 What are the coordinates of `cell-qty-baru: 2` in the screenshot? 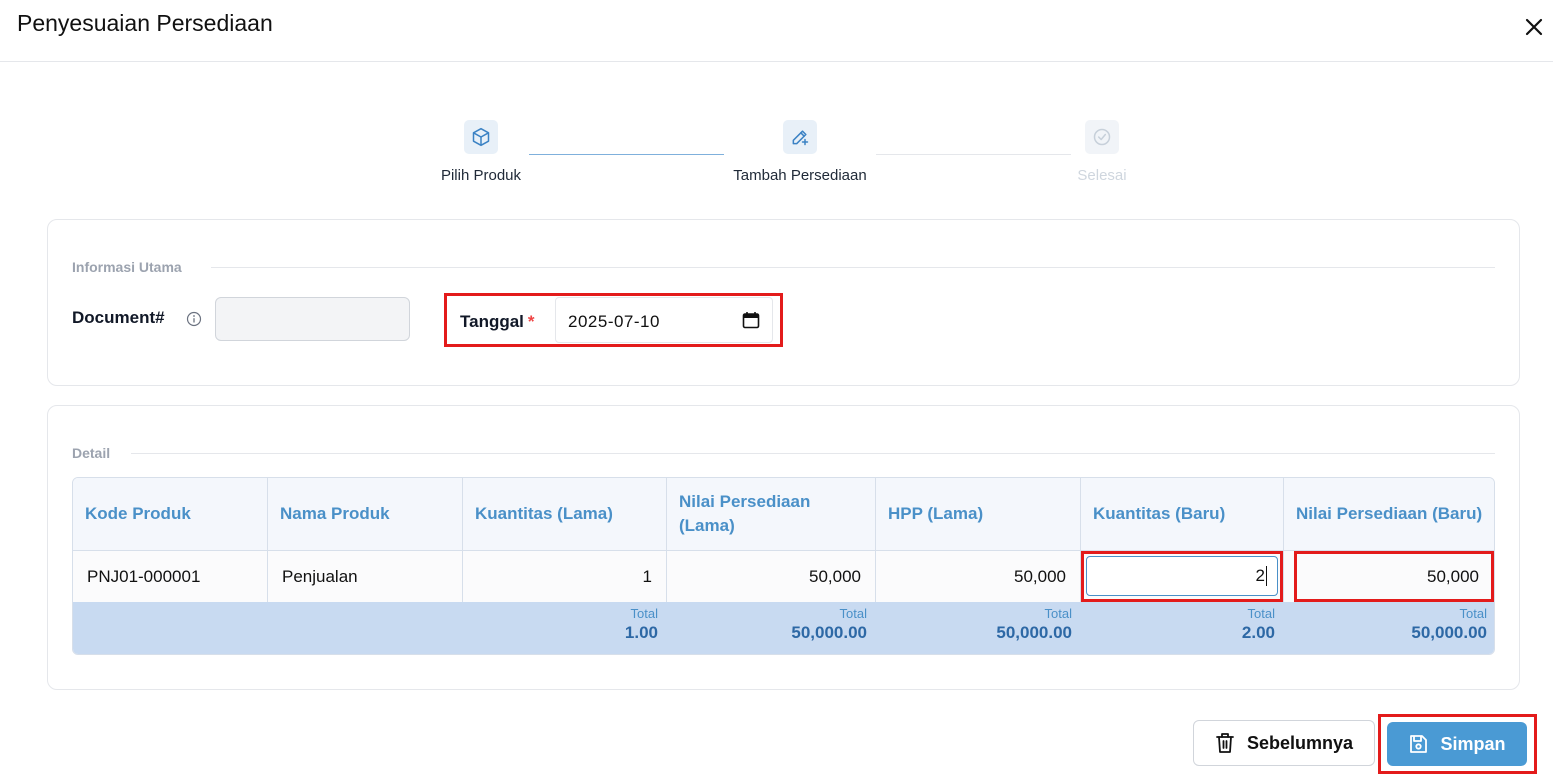 It's located at (1182, 576).